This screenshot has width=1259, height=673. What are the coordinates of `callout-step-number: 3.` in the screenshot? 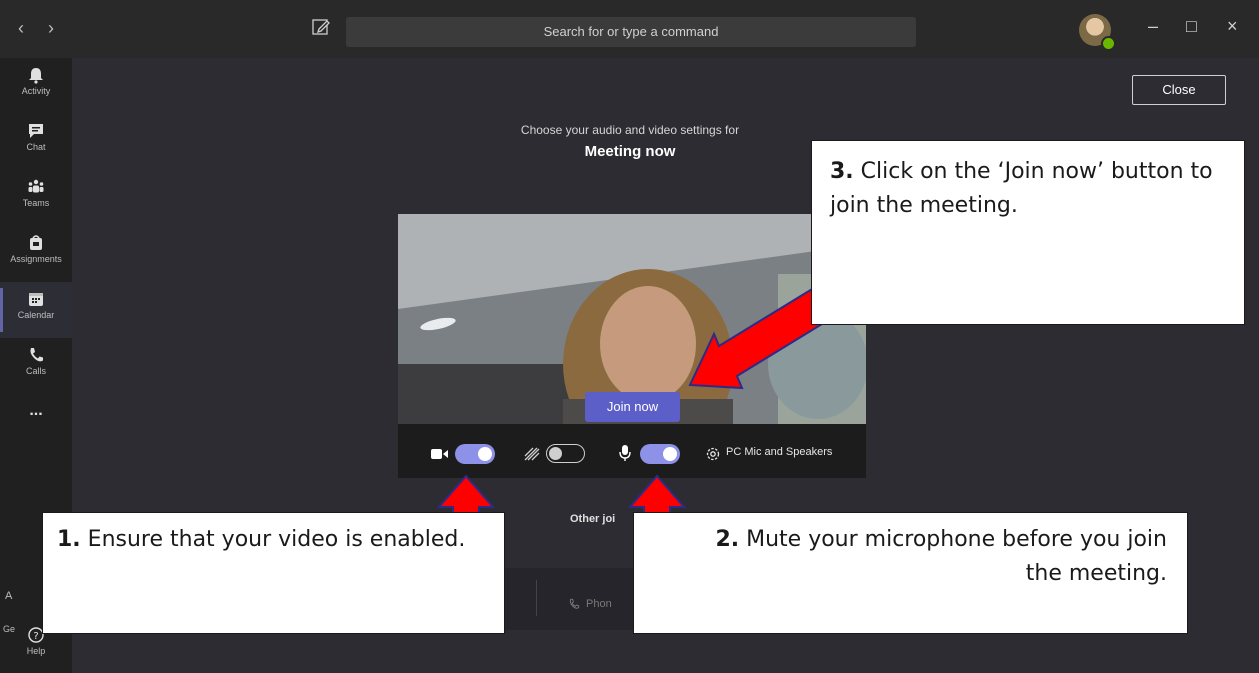 It's located at (842, 171).